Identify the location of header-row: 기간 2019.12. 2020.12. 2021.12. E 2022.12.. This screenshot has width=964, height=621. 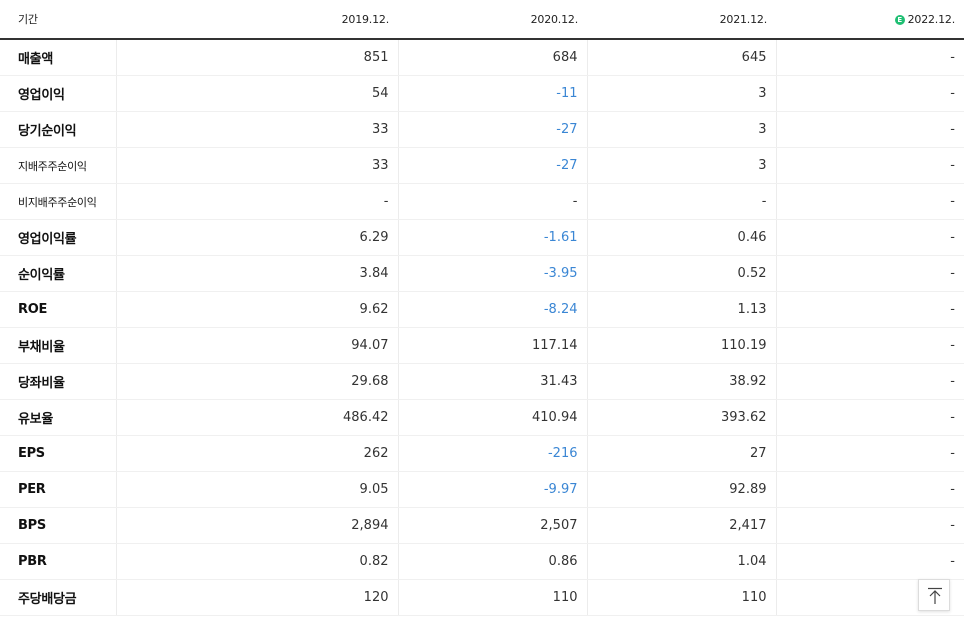
(482, 20).